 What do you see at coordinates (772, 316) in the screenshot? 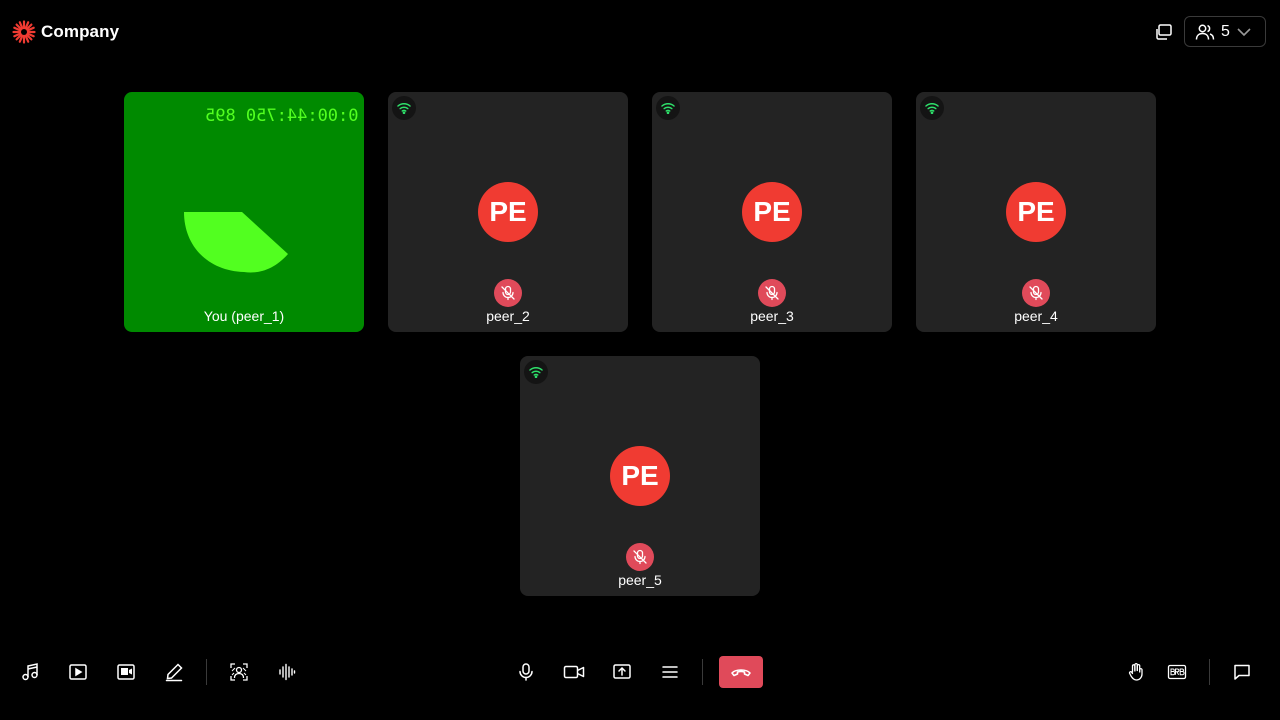
I see `tile-name-label: peer_3` at bounding box center [772, 316].